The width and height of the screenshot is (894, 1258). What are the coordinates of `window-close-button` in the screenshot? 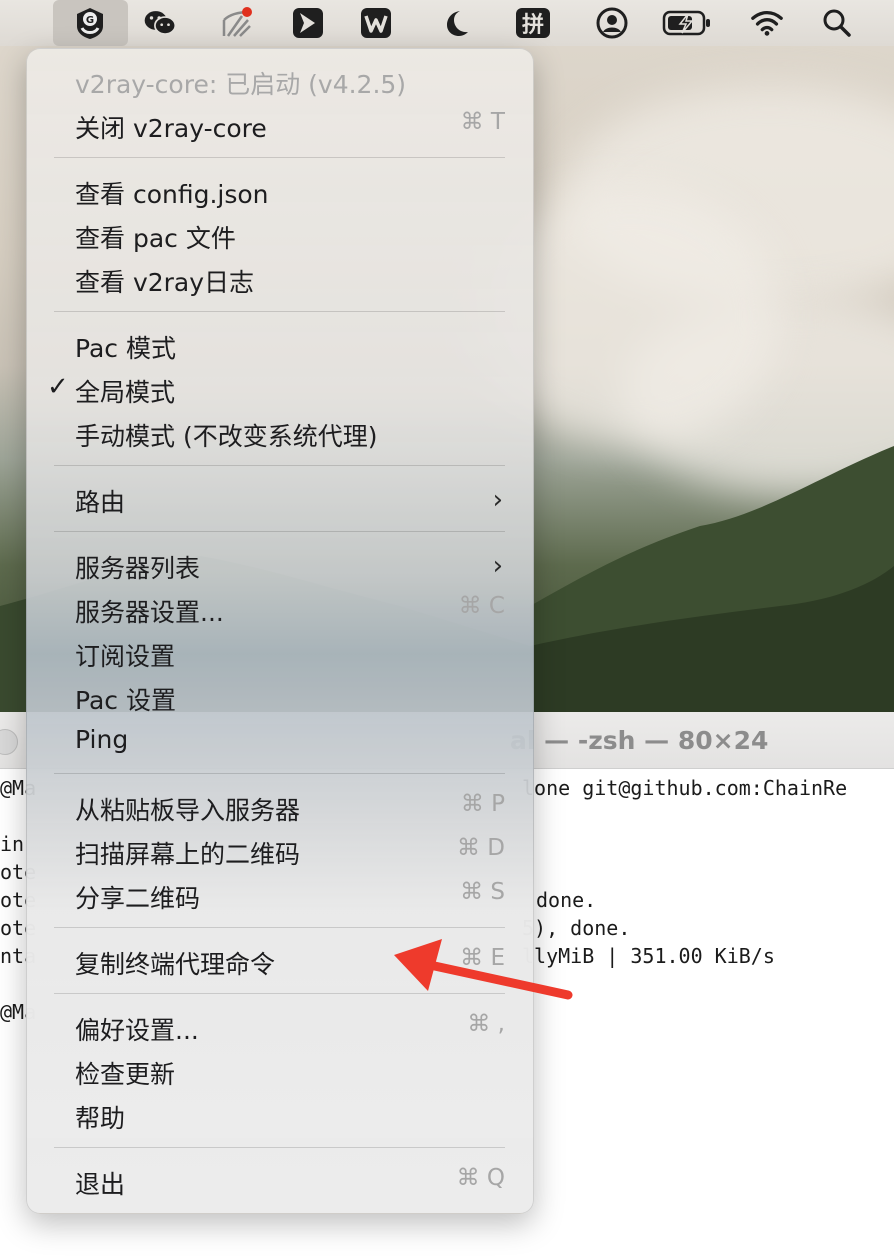 It's located at (9, 742).